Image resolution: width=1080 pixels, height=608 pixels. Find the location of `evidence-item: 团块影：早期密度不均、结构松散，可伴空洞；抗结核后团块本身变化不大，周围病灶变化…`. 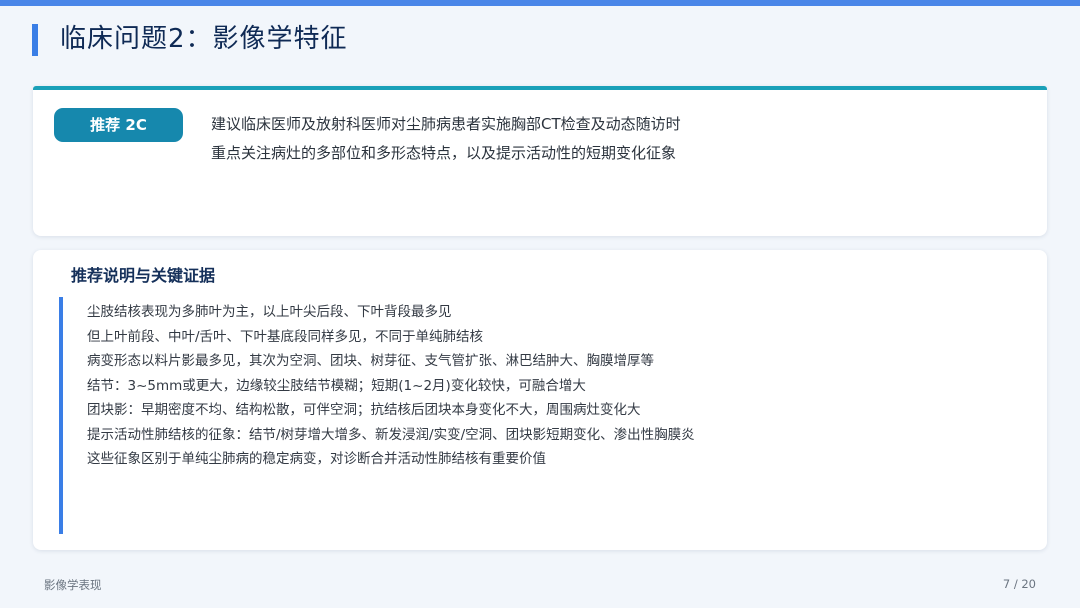

evidence-item: 团块影：早期密度不均、结构松散，可伴空洞；抗结核后团块本身变化不大，周围病灶变化… is located at coordinates (364, 410).